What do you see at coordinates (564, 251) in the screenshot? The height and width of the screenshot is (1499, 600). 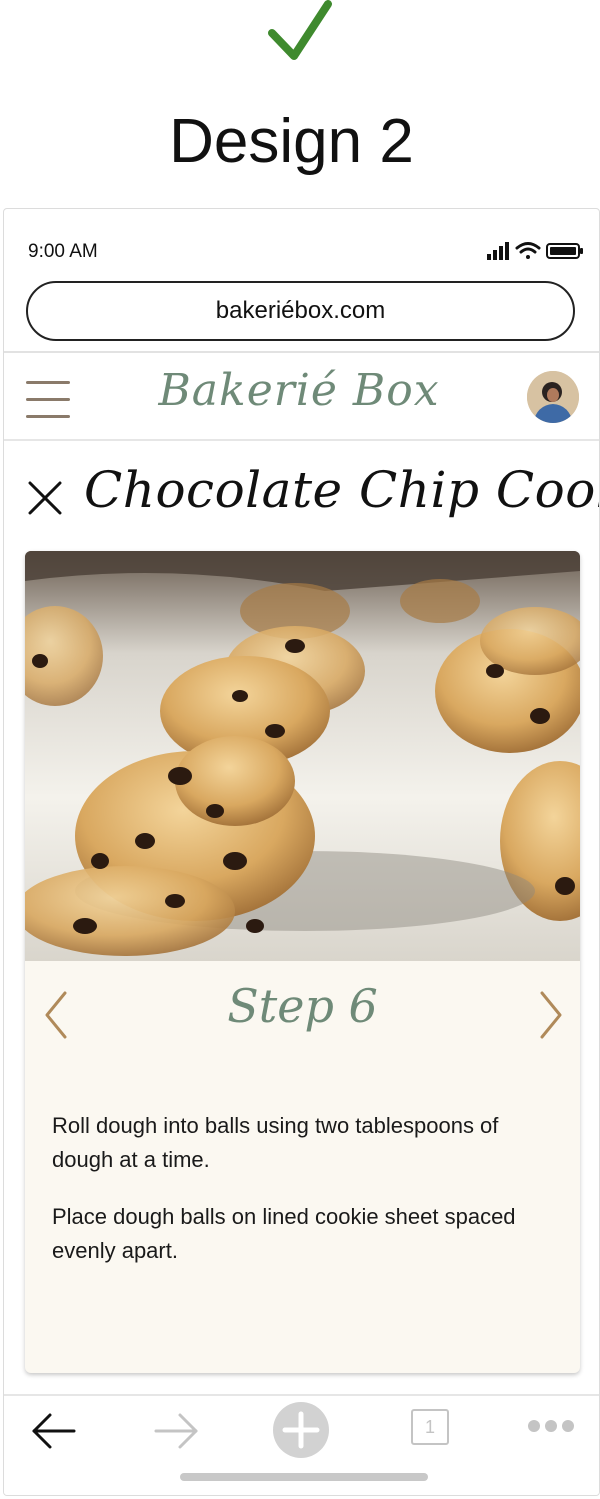 I see `battery-icon` at bounding box center [564, 251].